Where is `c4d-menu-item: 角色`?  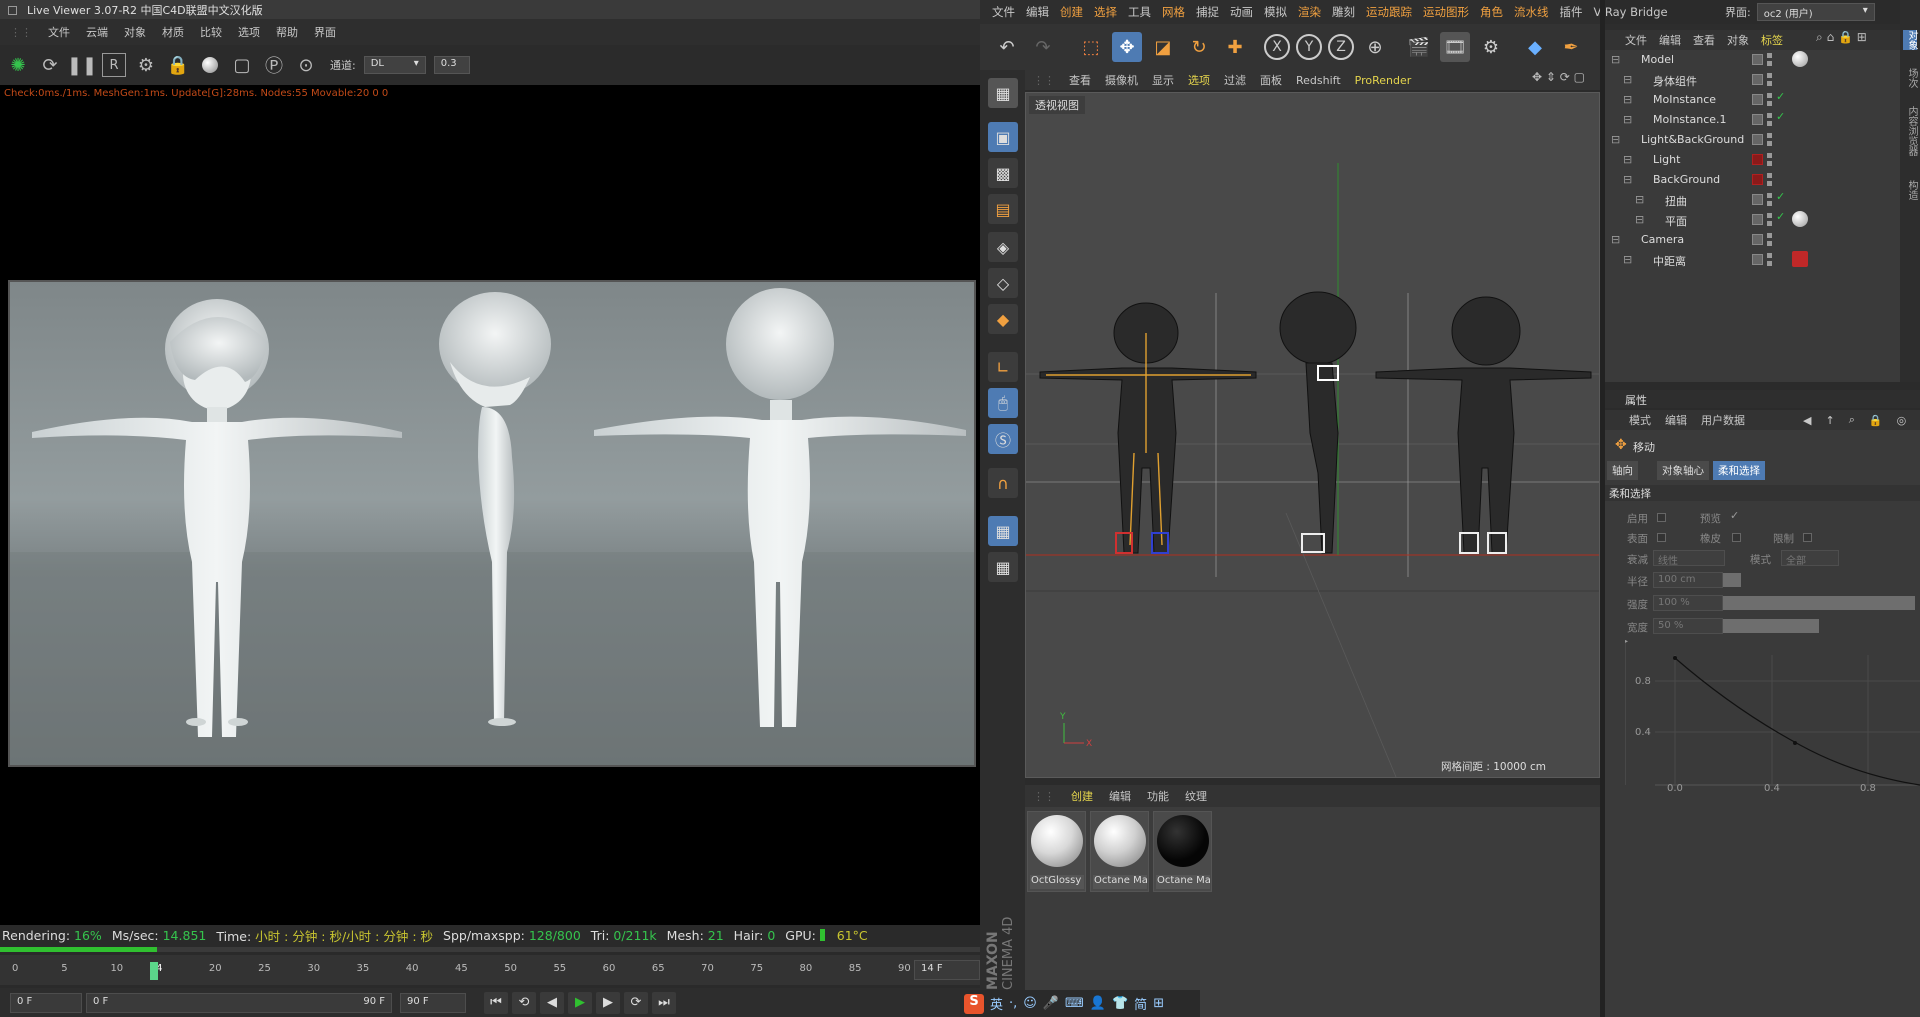 c4d-menu-item: 角色 is located at coordinates (1491, 12).